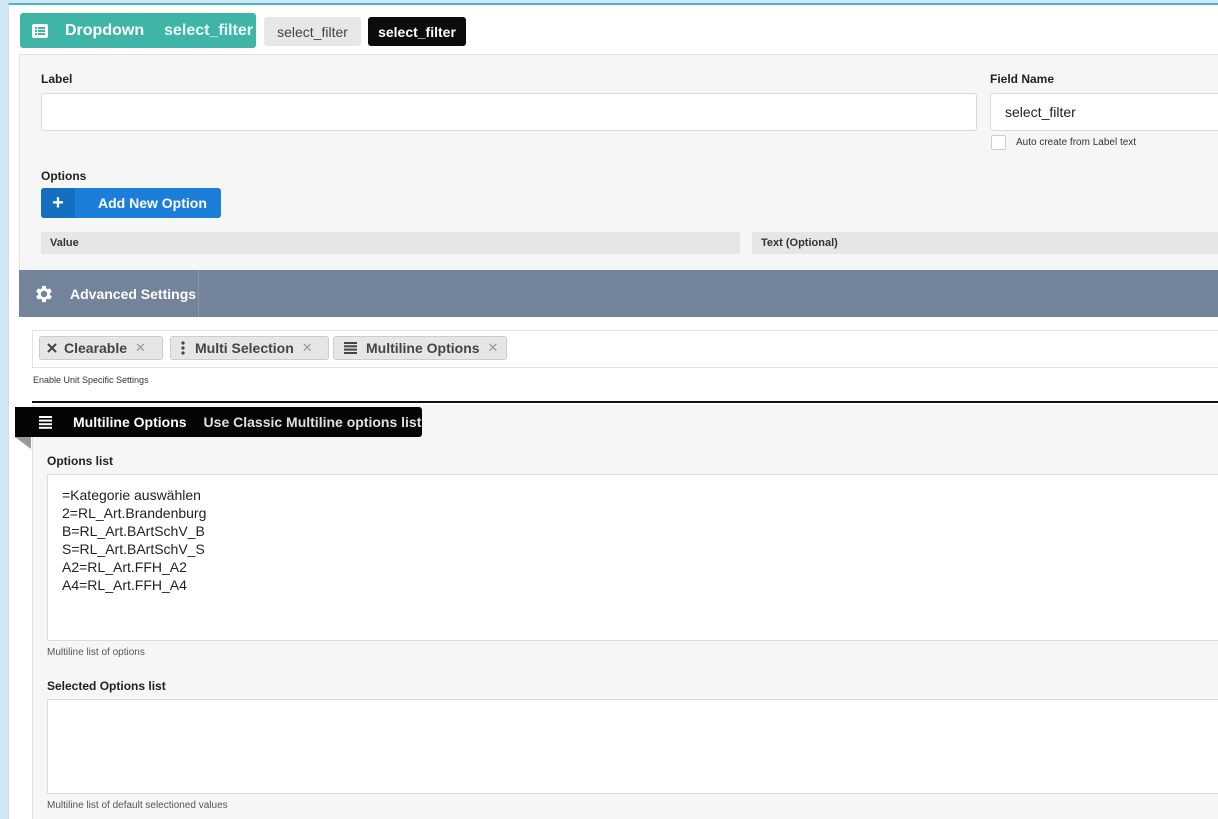  I want to click on chip-multi-selection-label: Multi Selection, so click(244, 348).